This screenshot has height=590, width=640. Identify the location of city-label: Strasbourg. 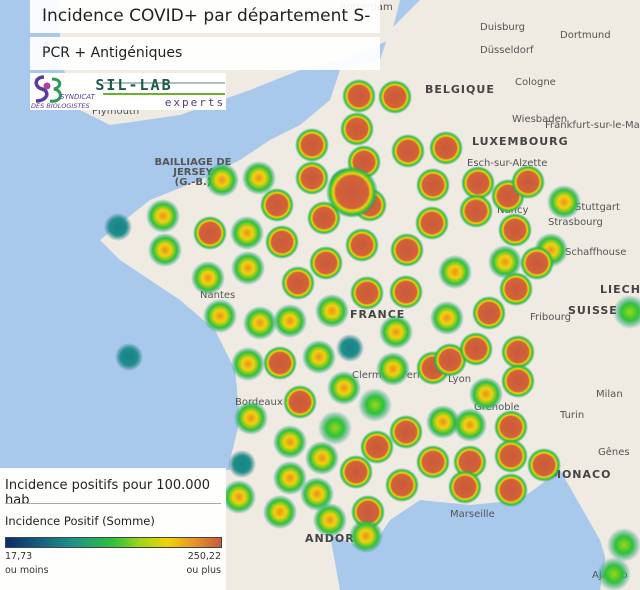
(575, 222).